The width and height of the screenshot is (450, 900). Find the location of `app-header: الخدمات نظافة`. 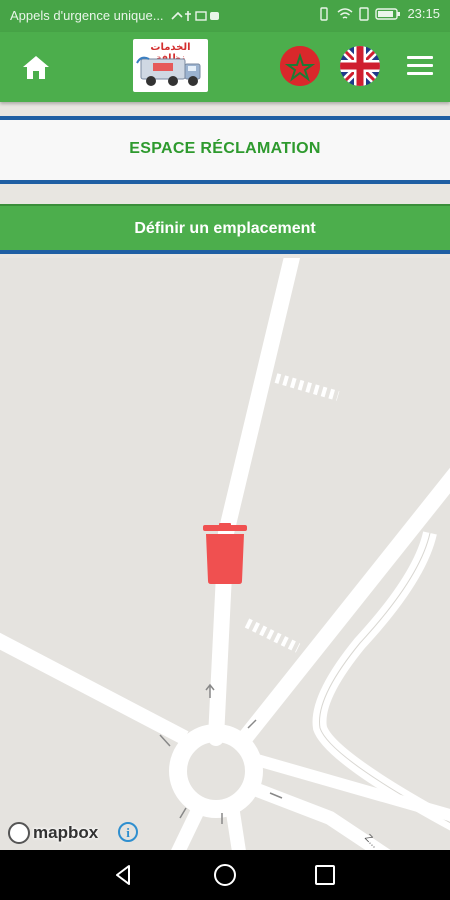

app-header: الخدمات نظافة is located at coordinates (225, 67).